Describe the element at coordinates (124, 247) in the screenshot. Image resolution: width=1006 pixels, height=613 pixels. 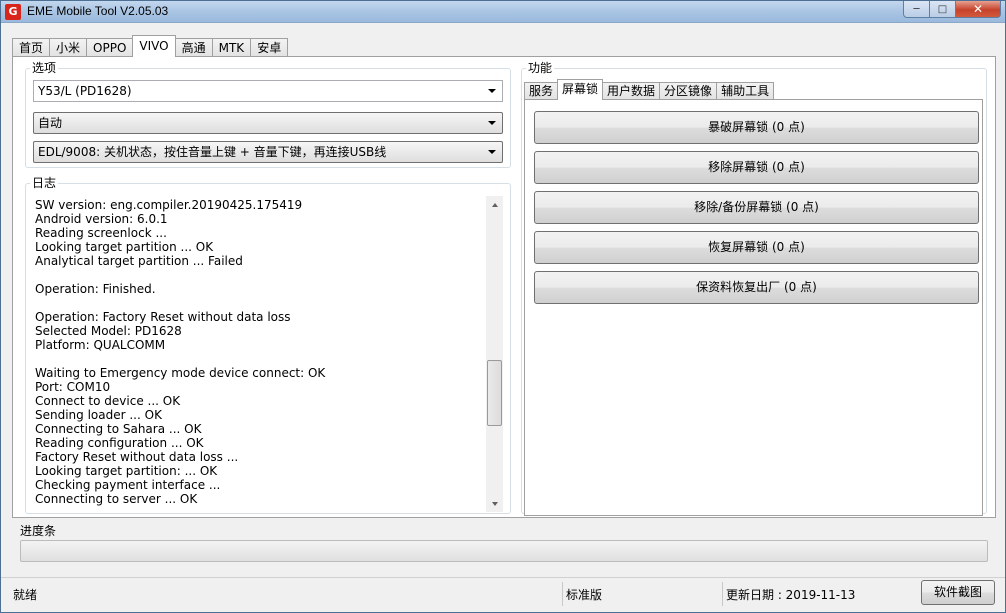
I see `log-line: Looking target partition ... OK` at that location.